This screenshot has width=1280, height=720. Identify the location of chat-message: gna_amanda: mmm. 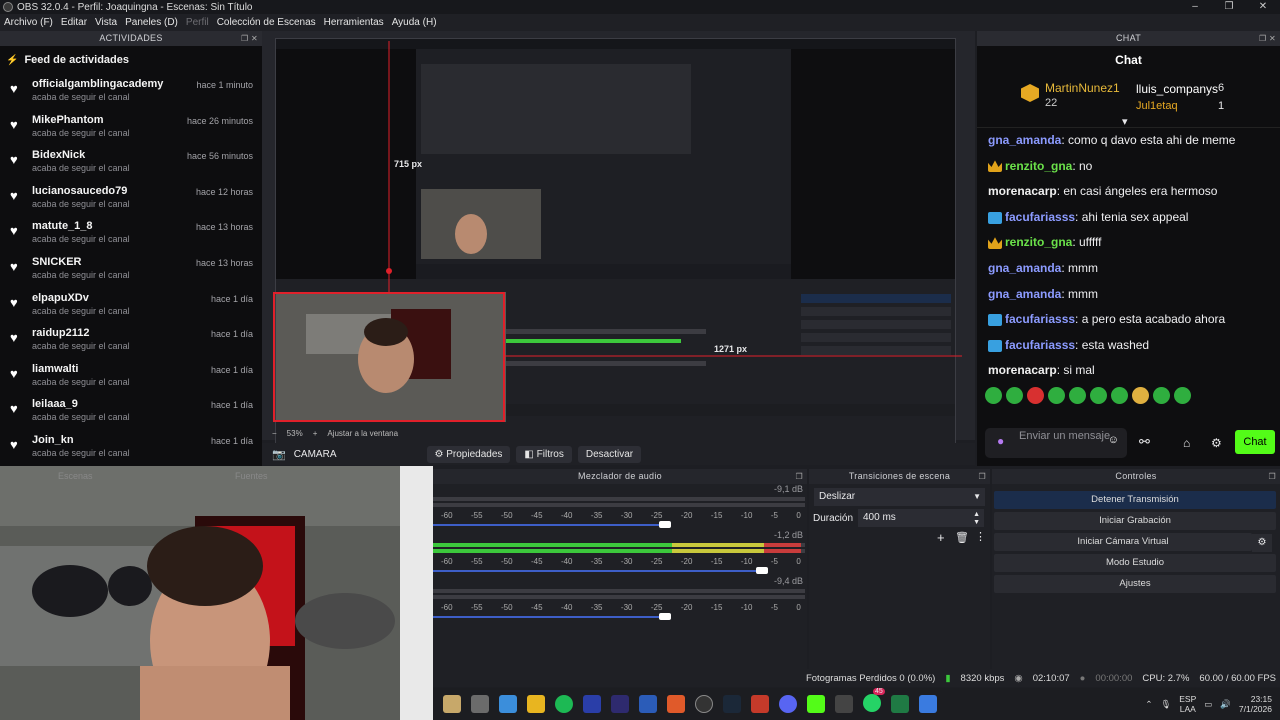
(1128, 295).